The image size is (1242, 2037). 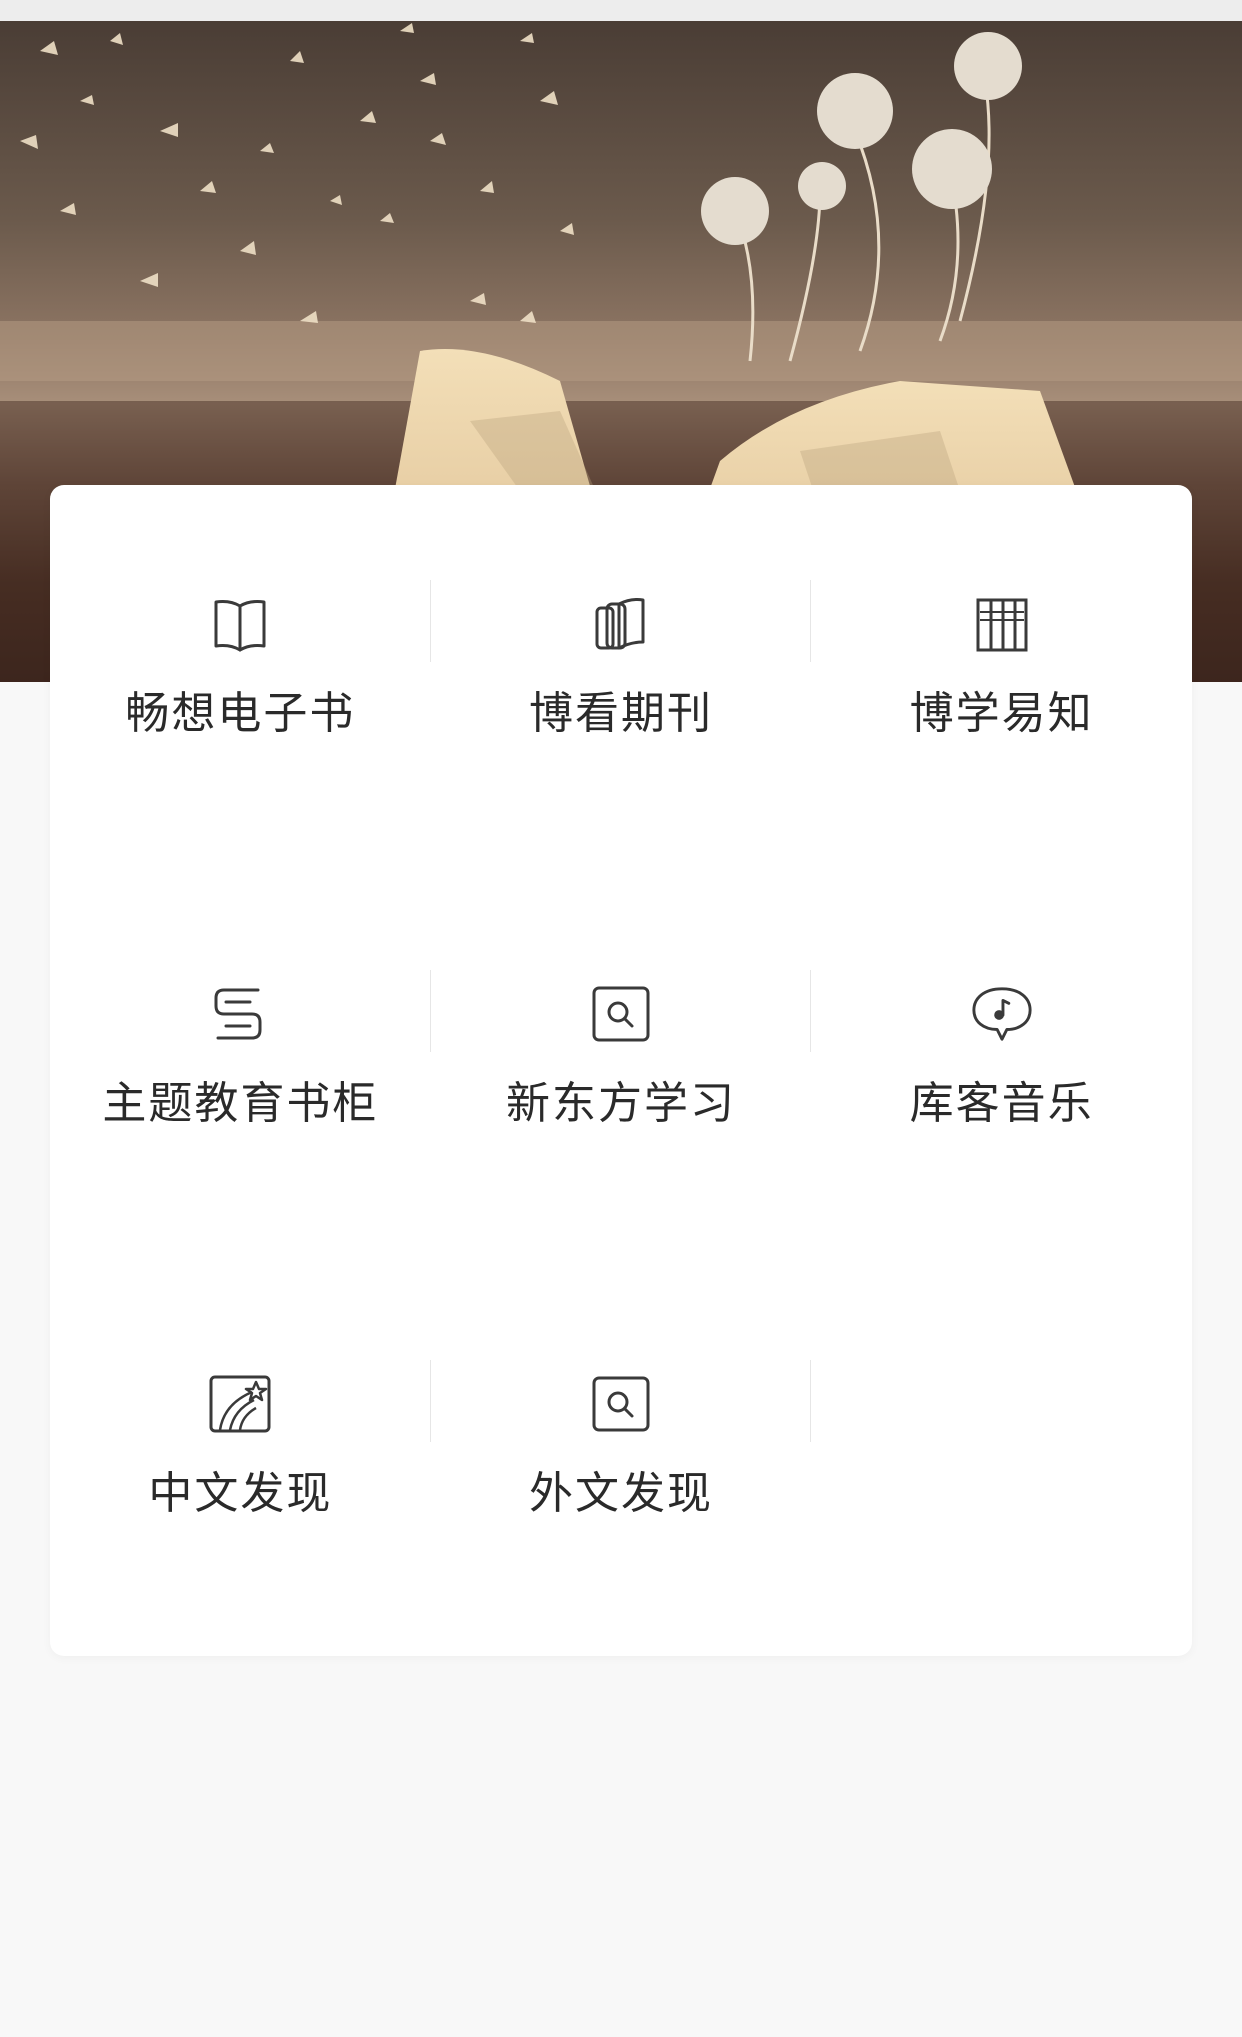 I want to click on menu-item-label: 博学易知, so click(x=1001, y=713).